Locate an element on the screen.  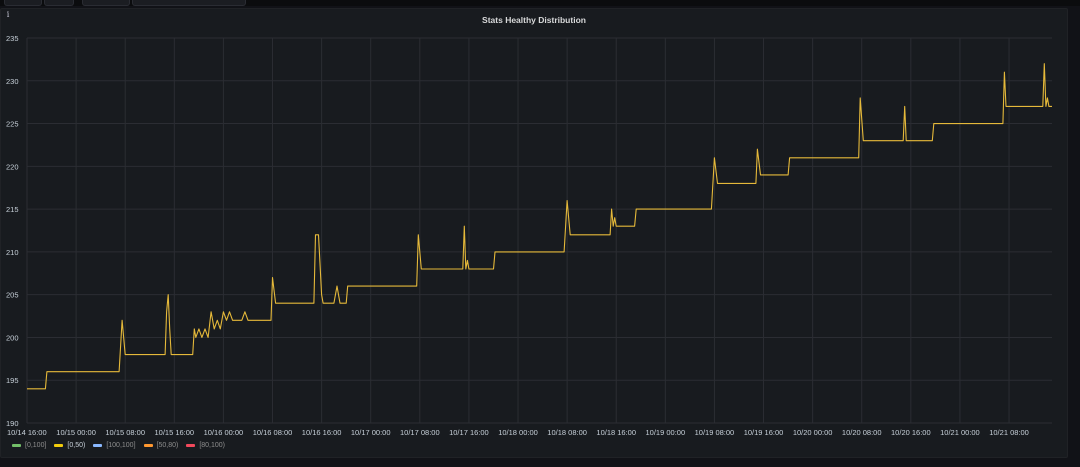
x-tick-label: 10/20 16:00 is located at coordinates (911, 432).